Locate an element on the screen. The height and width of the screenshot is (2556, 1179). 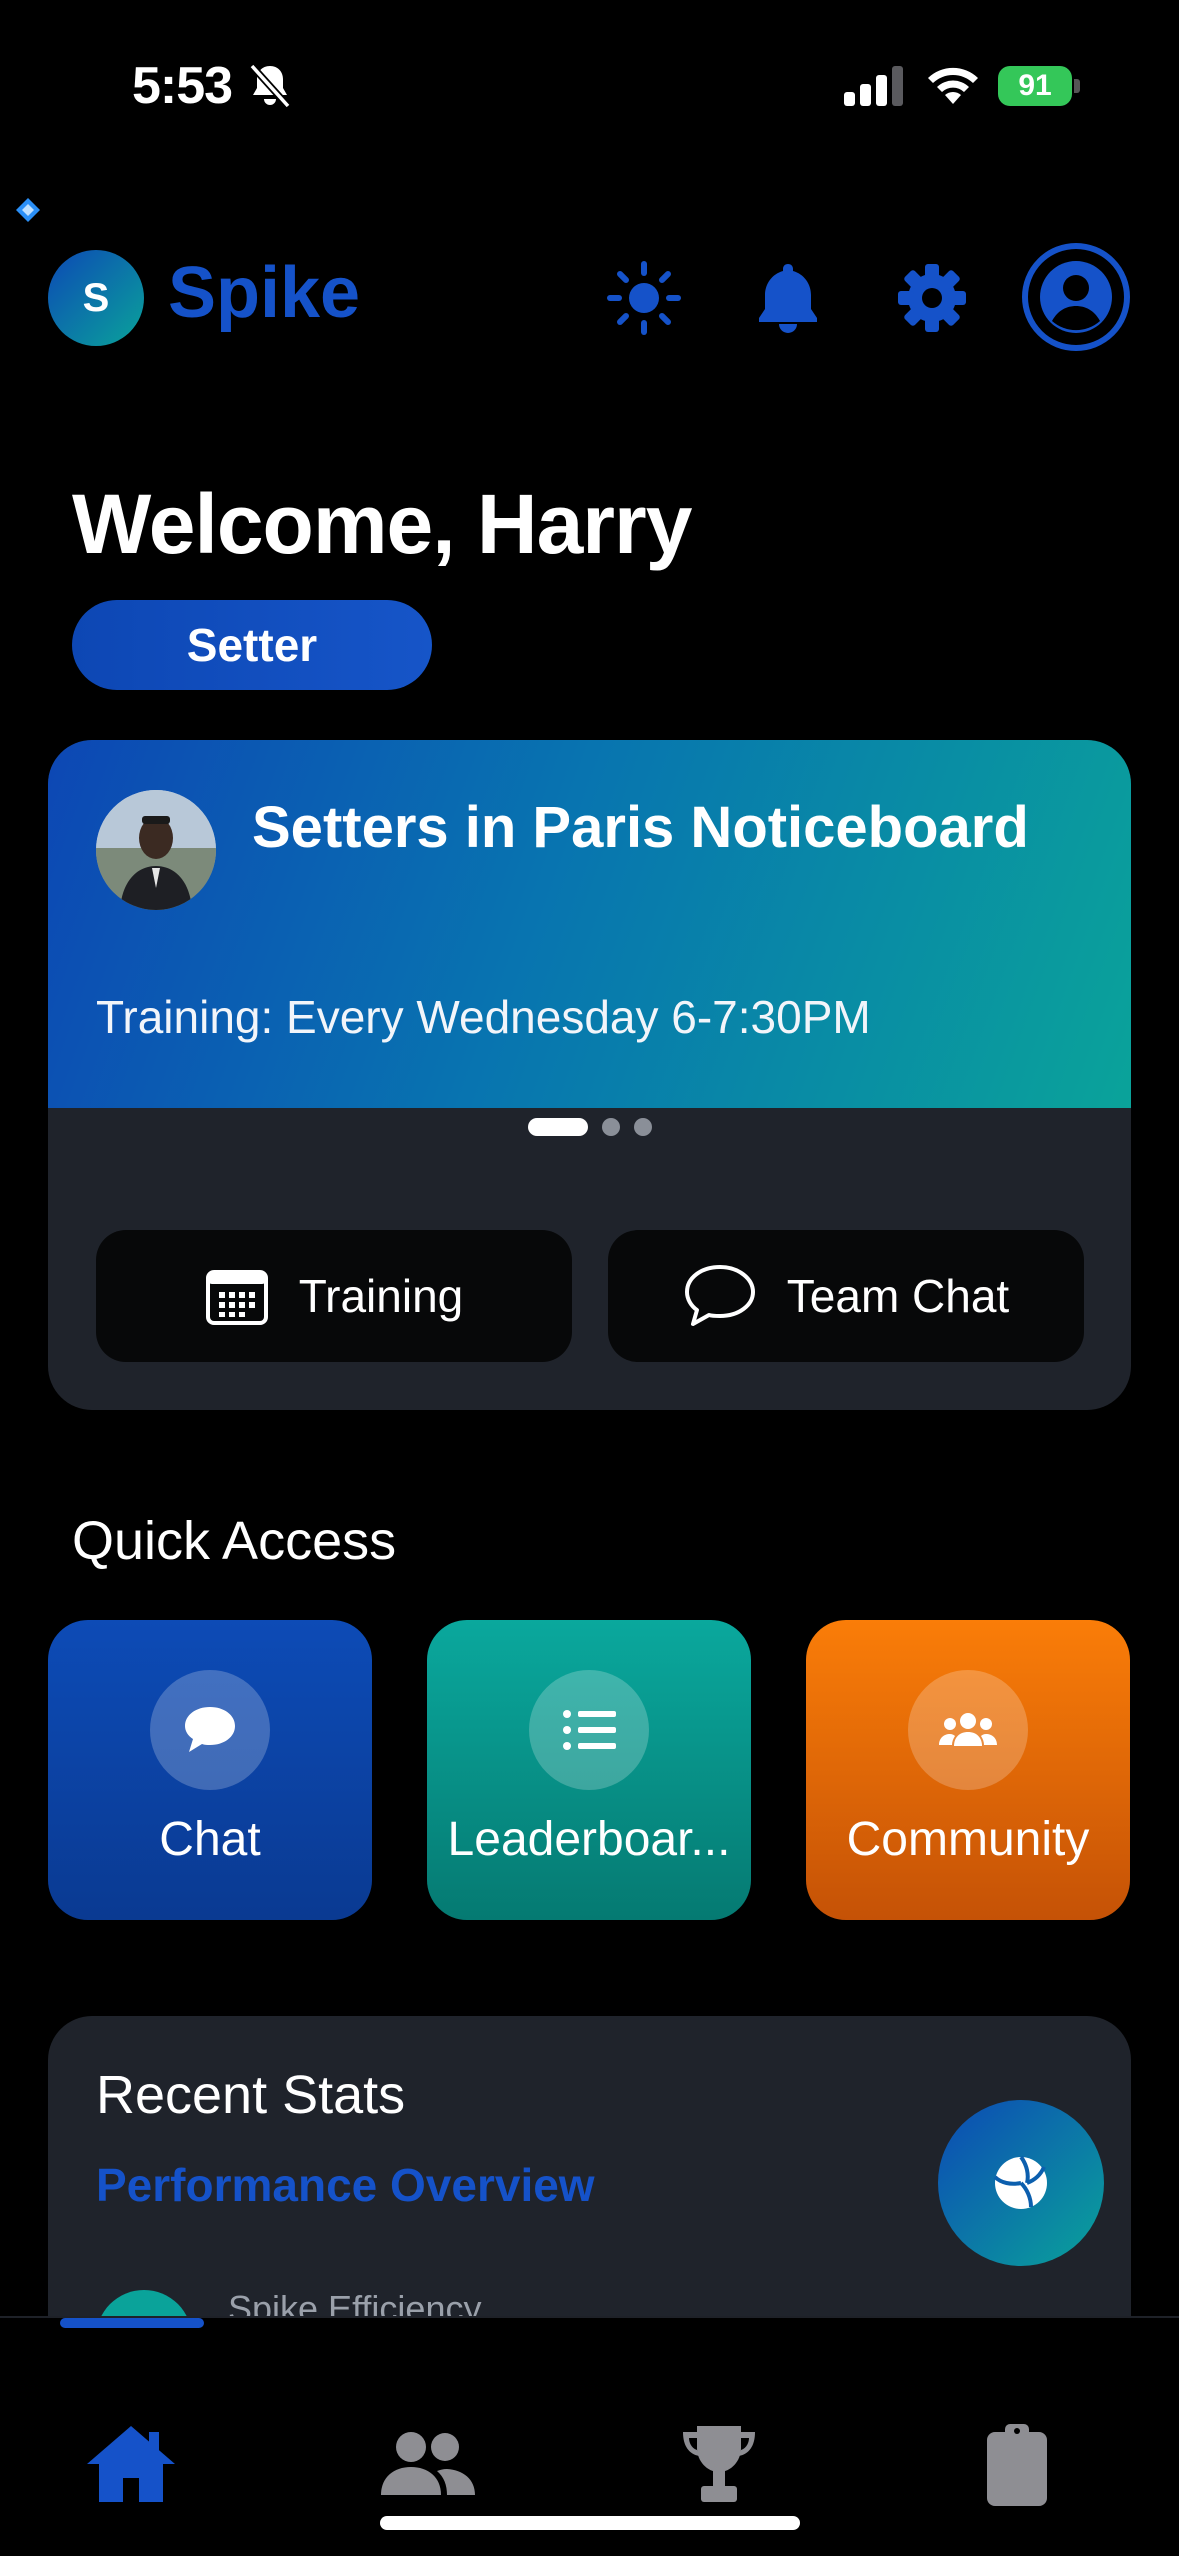
battery-indicator: 91 is located at coordinates (1040, 86).